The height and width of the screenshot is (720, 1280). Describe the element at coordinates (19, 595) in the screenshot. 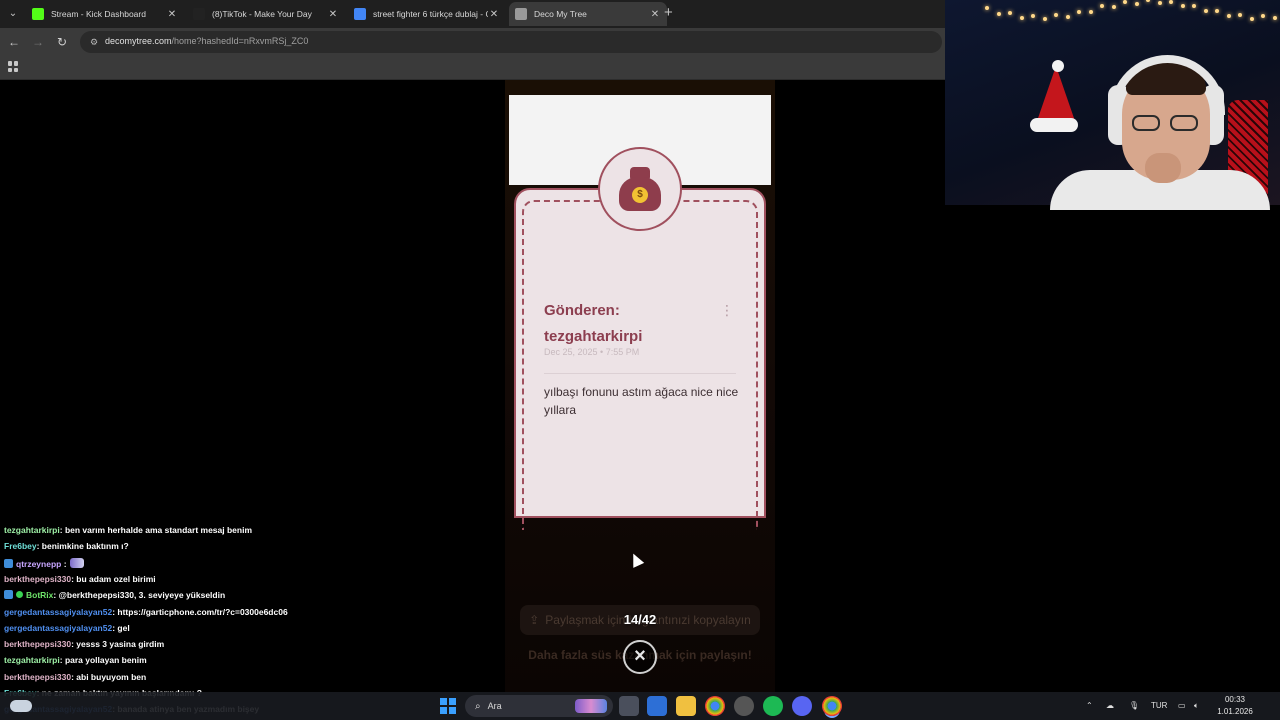

I see `verified-dot-icon` at that location.